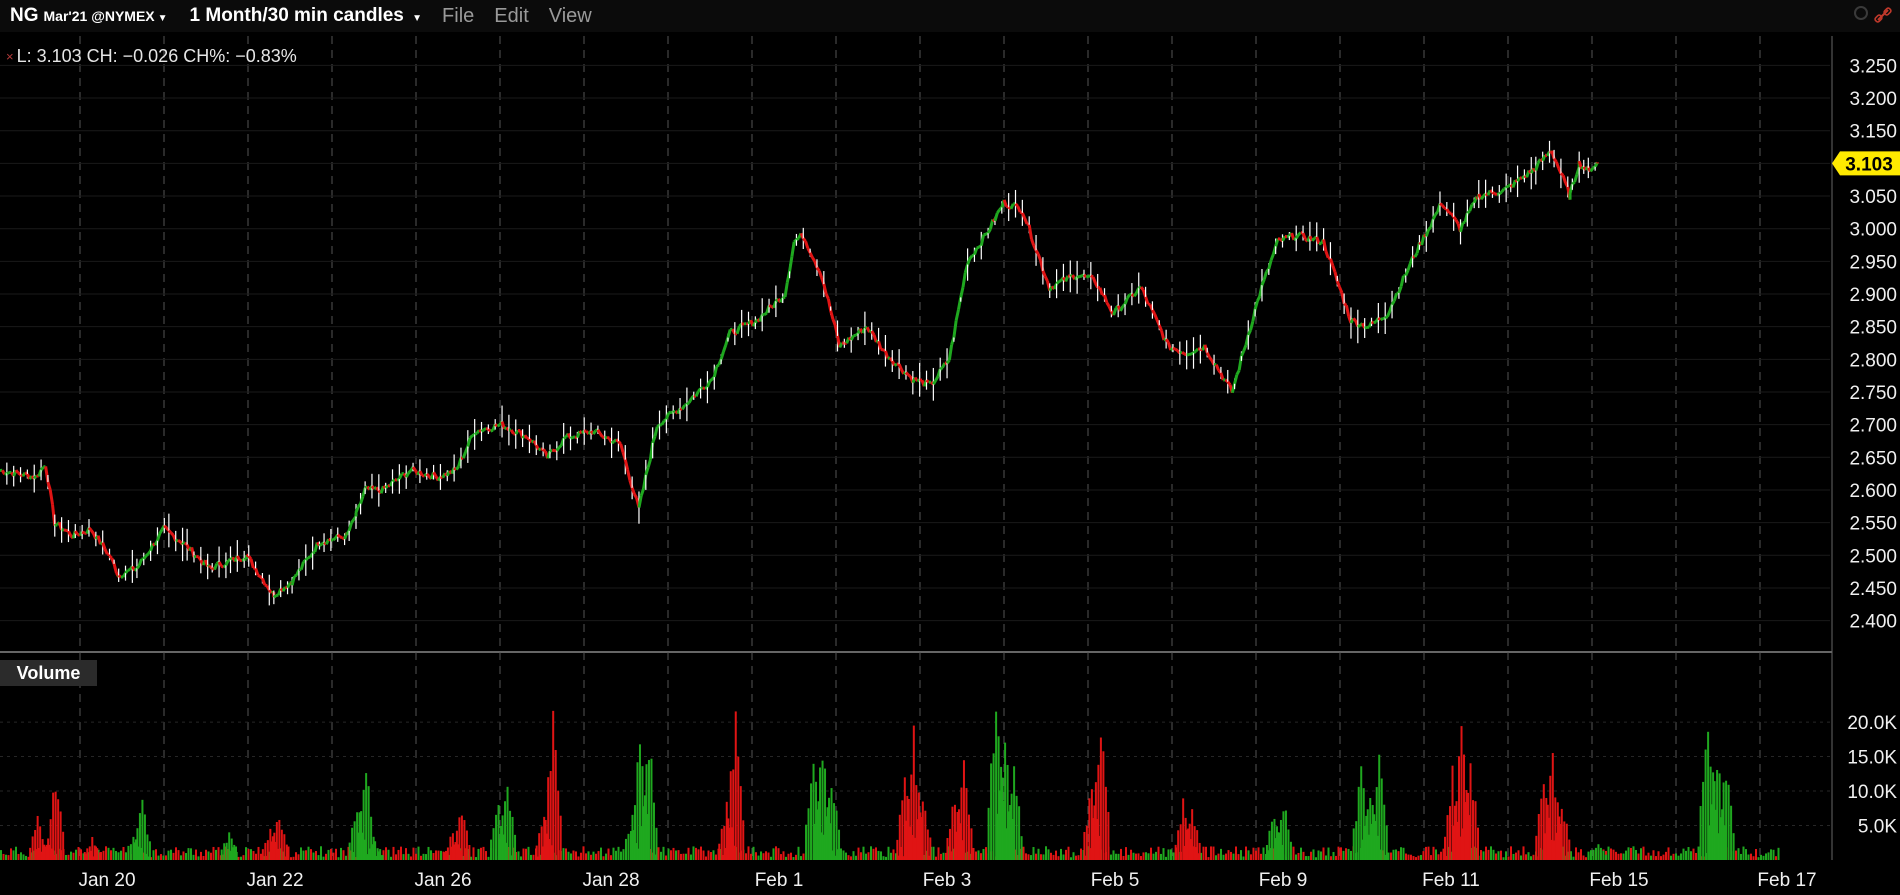 The height and width of the screenshot is (895, 1900). What do you see at coordinates (48, 673) in the screenshot?
I see `volume-panel-label: Volume` at bounding box center [48, 673].